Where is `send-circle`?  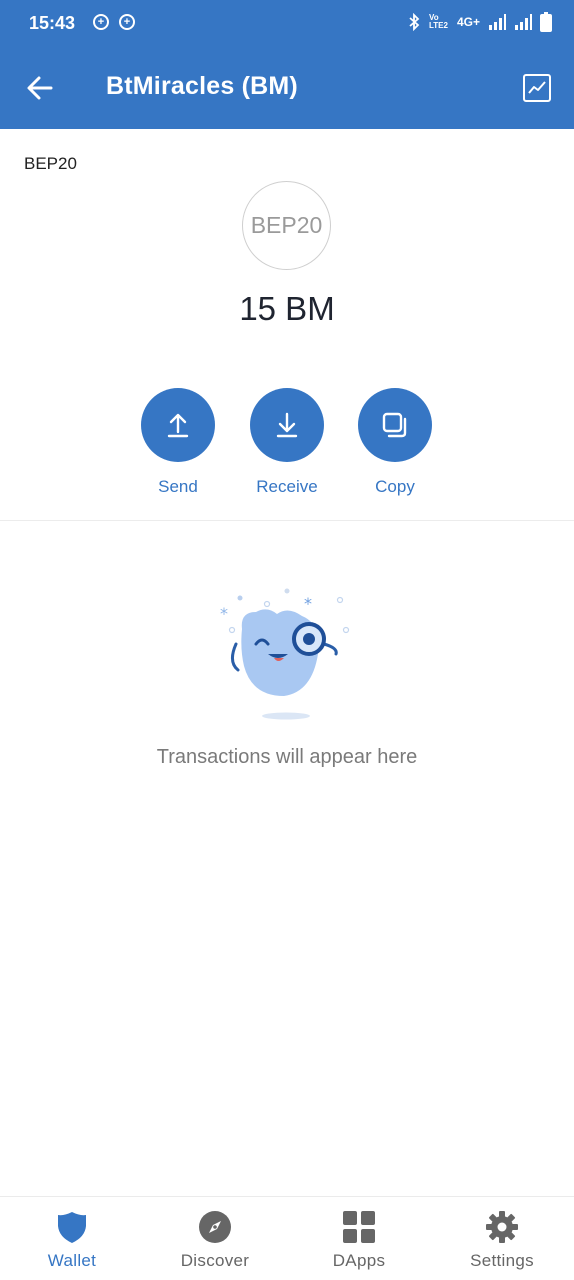 send-circle is located at coordinates (178, 425).